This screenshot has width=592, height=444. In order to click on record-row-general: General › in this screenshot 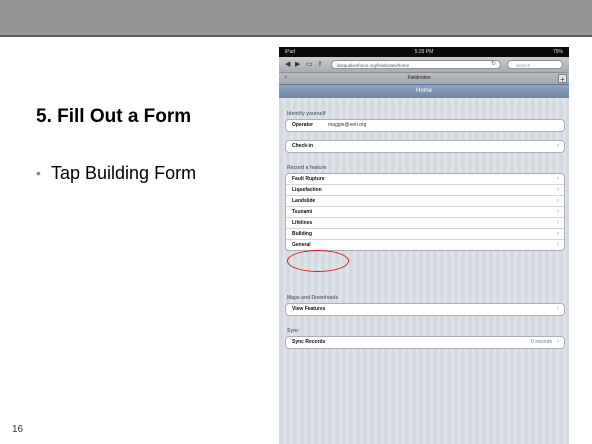, I will do `click(425, 245)`.